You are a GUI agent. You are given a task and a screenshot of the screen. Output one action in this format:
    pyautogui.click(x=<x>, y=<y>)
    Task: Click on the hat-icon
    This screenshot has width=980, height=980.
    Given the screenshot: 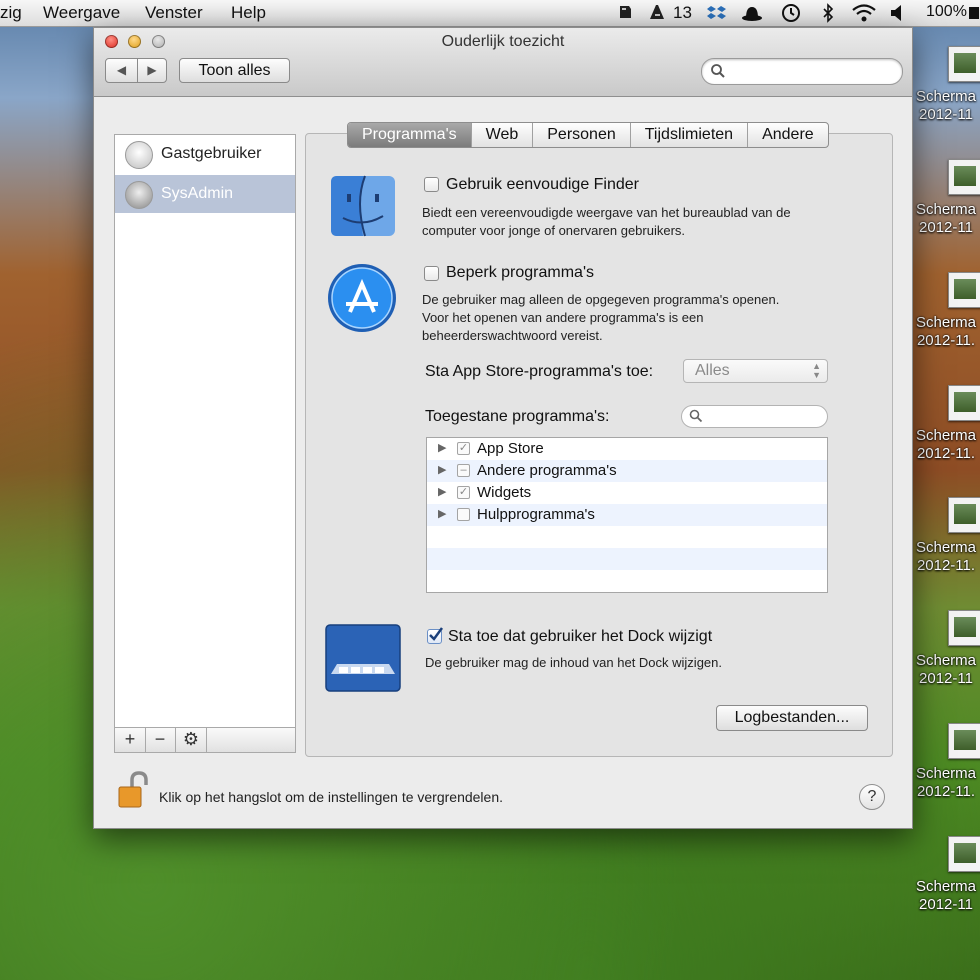 What is the action you would take?
    pyautogui.click(x=752, y=15)
    